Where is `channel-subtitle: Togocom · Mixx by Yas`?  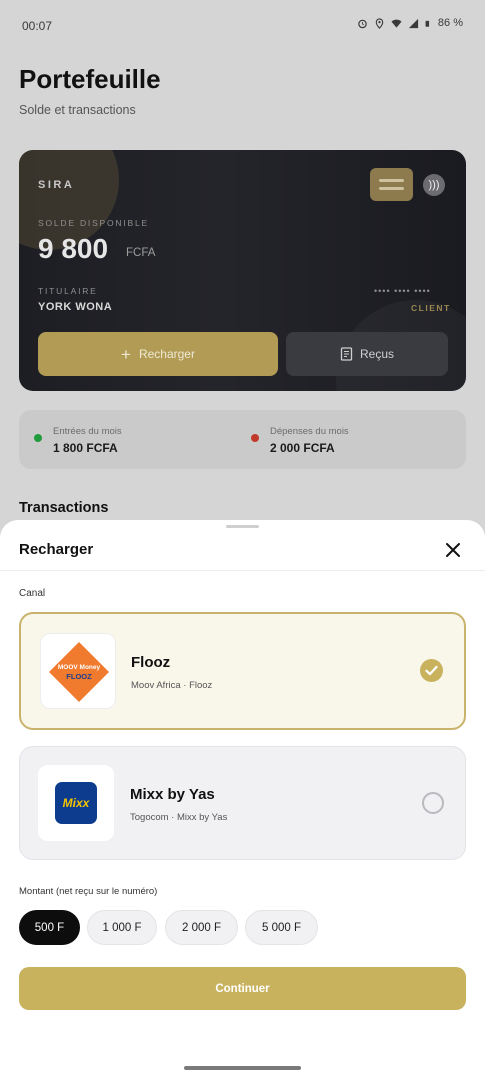
channel-subtitle: Togocom · Mixx by Yas is located at coordinates (179, 817).